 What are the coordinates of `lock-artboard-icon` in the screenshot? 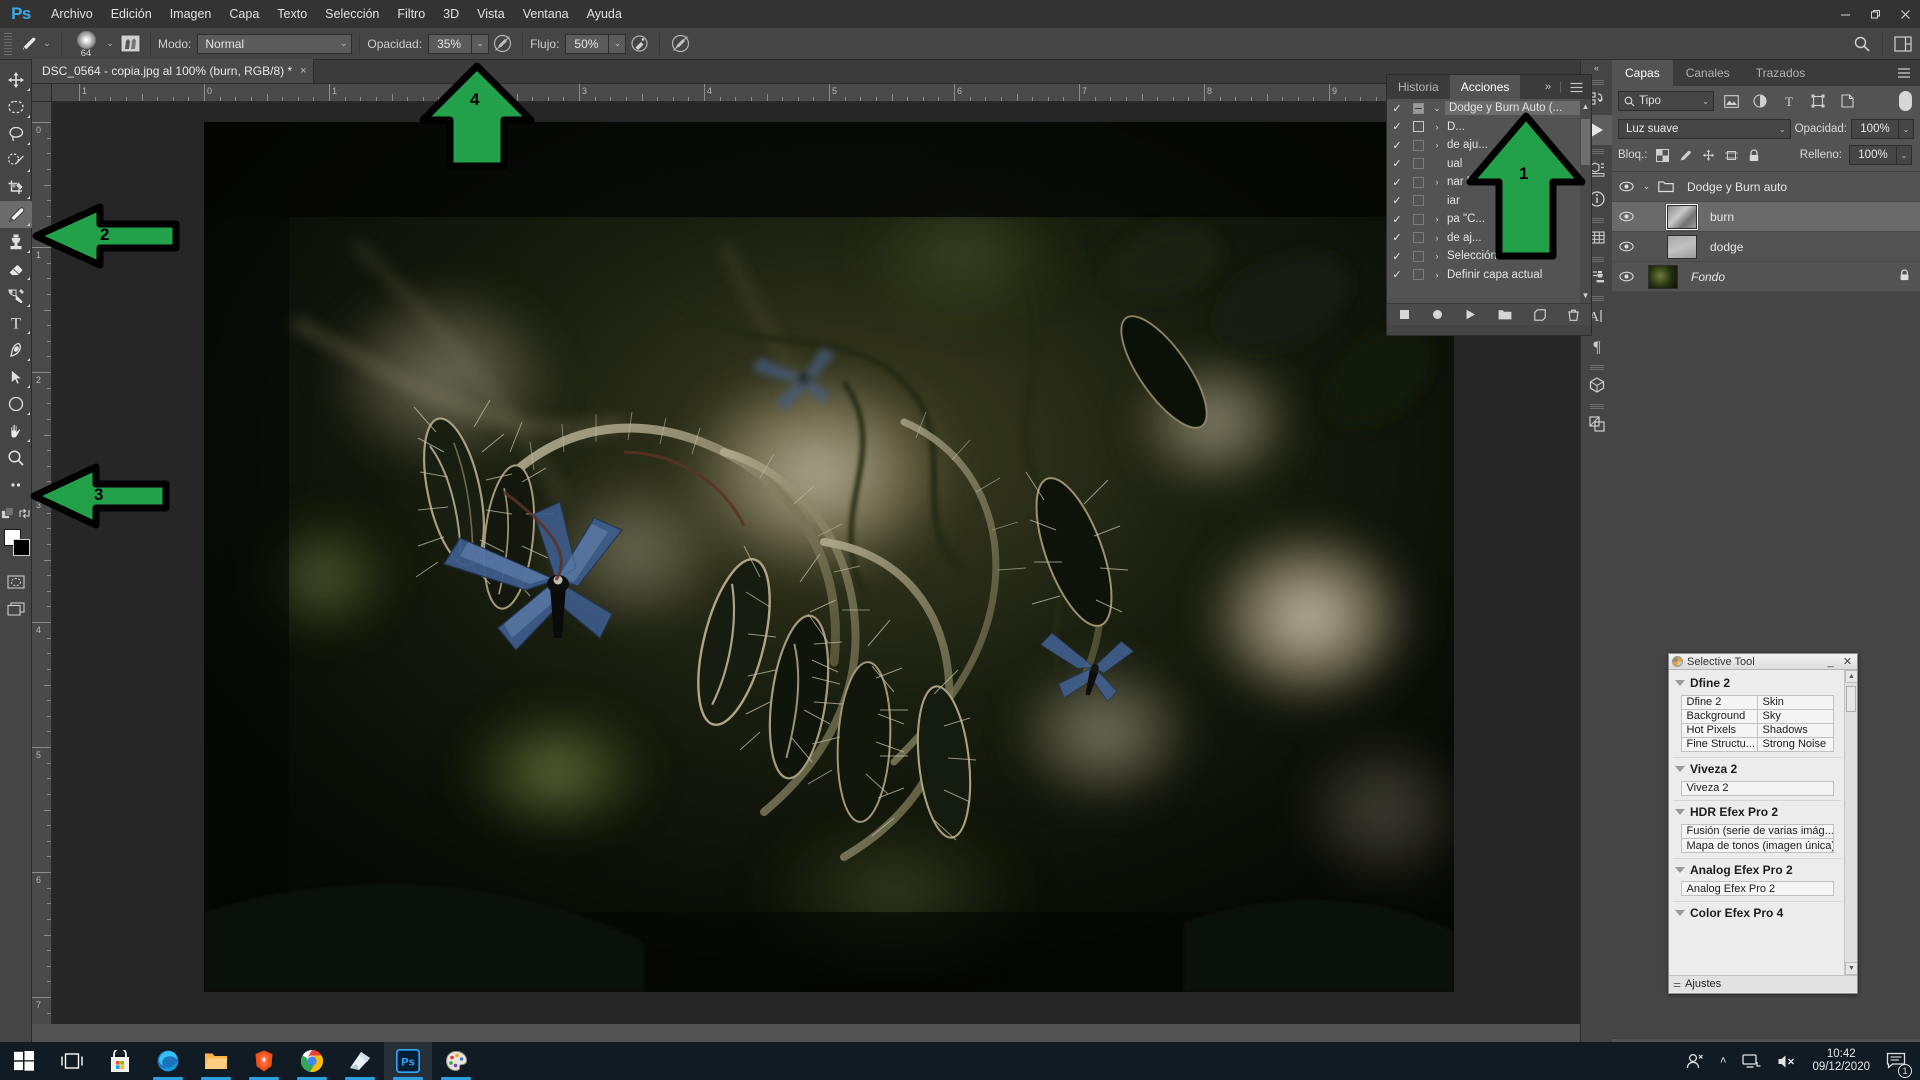 It's located at (1731, 155).